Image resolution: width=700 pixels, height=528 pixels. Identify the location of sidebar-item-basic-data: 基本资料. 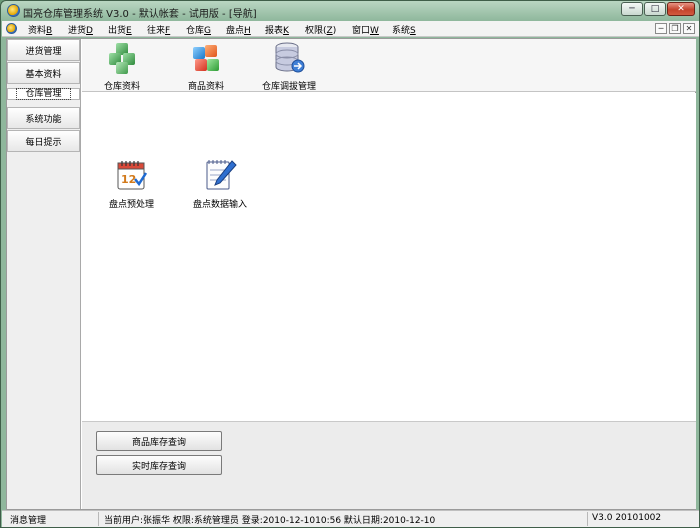
(43, 73).